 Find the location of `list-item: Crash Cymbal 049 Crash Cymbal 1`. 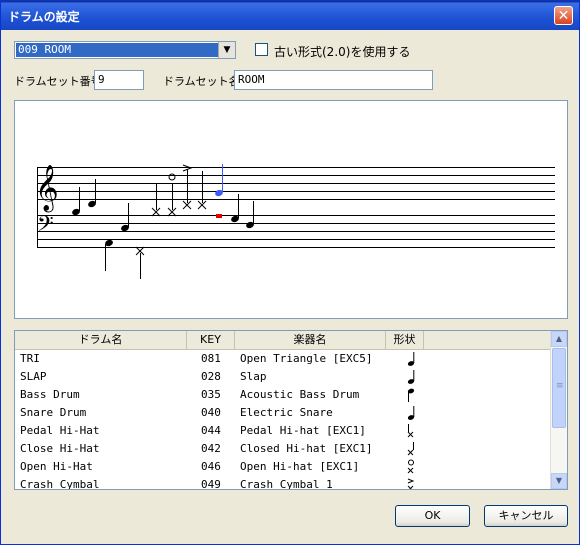

list-item: Crash Cymbal 049 Crash Cymbal 1 is located at coordinates (283, 483).